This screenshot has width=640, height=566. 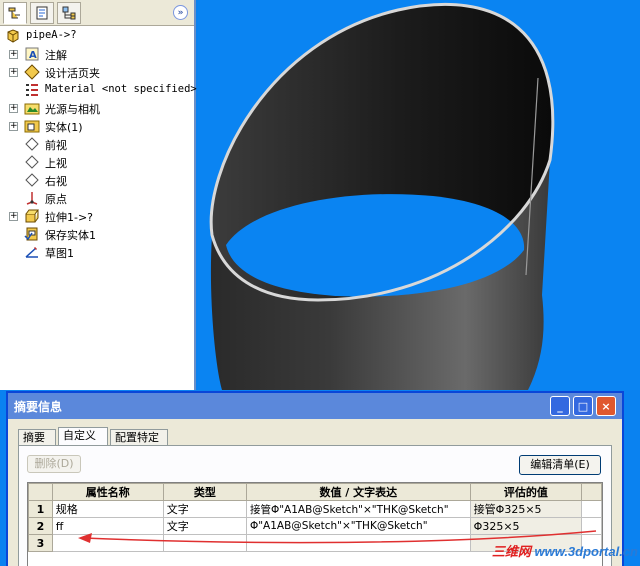 I want to click on tree-item-label: 右视, so click(x=56, y=181).